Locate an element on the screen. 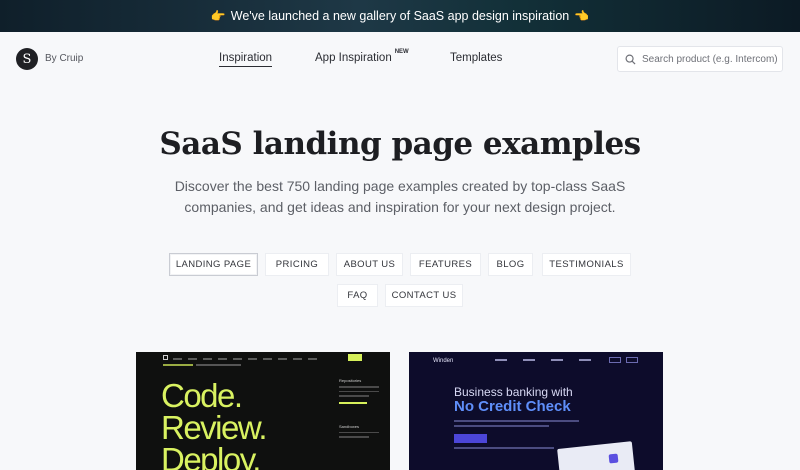  card-nav-buttons is located at coordinates (623, 360).